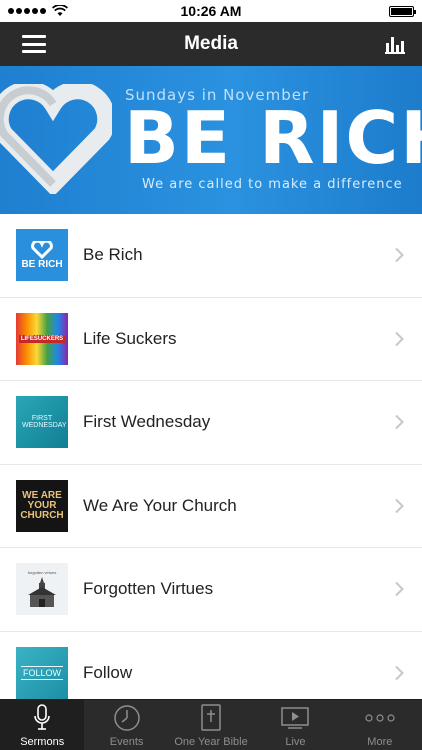  Describe the element at coordinates (42, 515) in the screenshot. I see `thumbnail-text: CHURCH` at that location.